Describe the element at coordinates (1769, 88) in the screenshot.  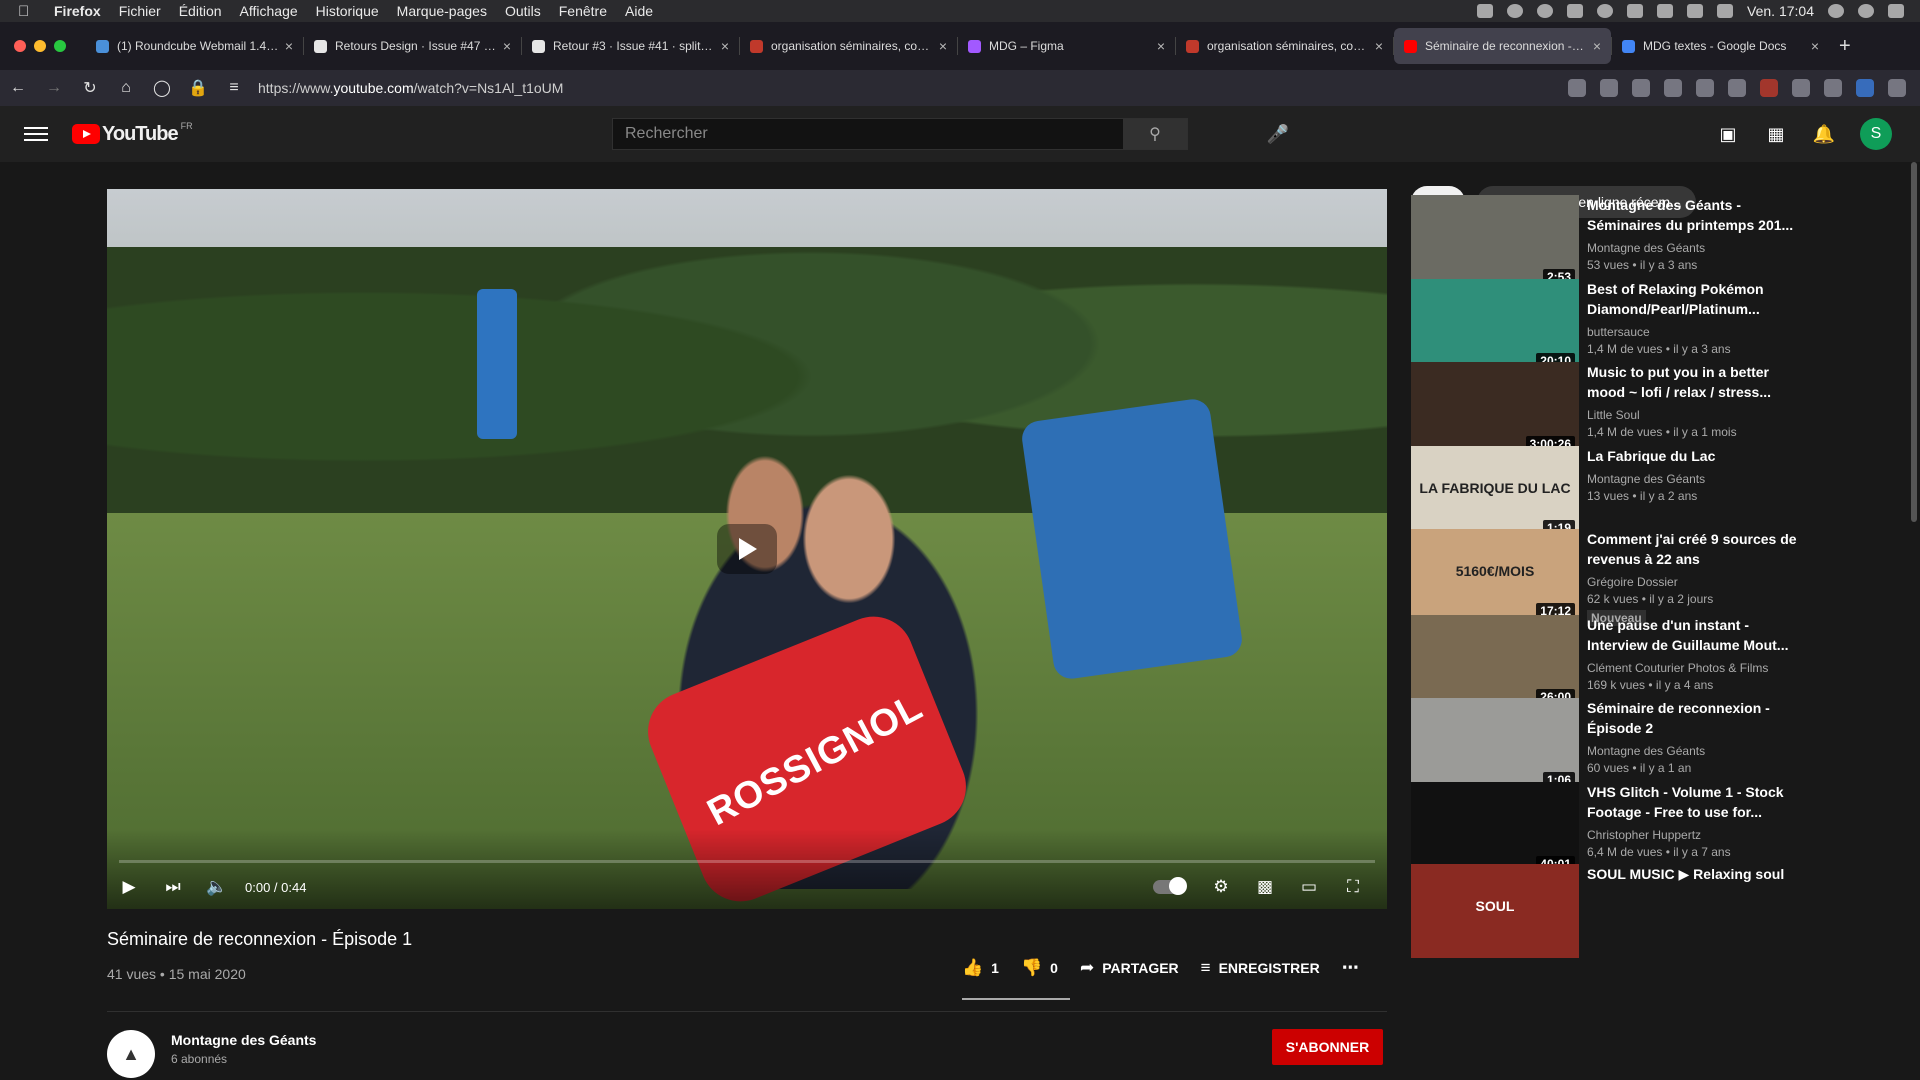
I see `ublock-icon` at that location.